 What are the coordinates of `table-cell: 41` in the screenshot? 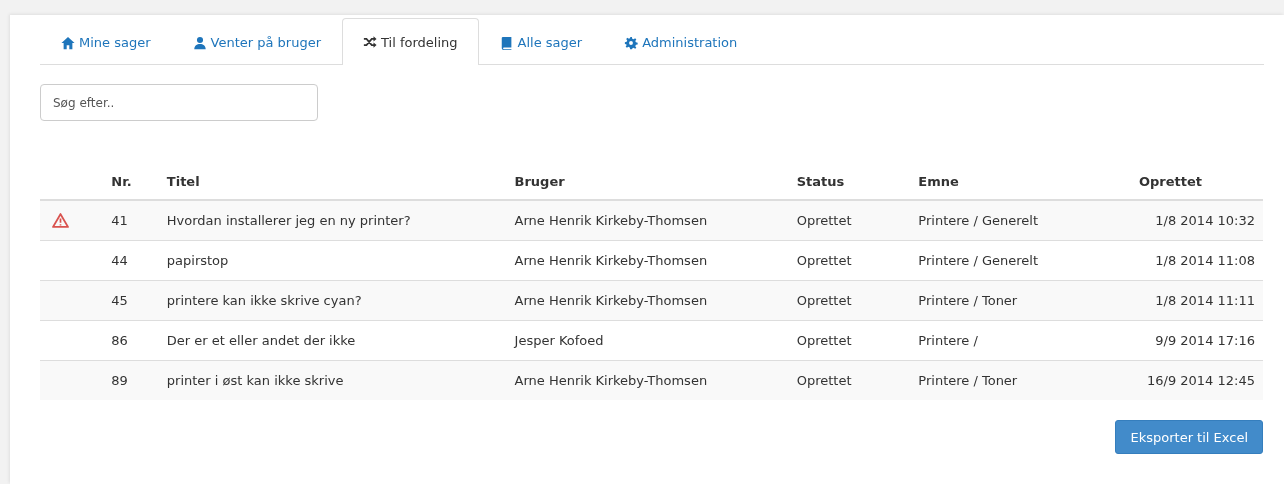 It's located at (131, 220).